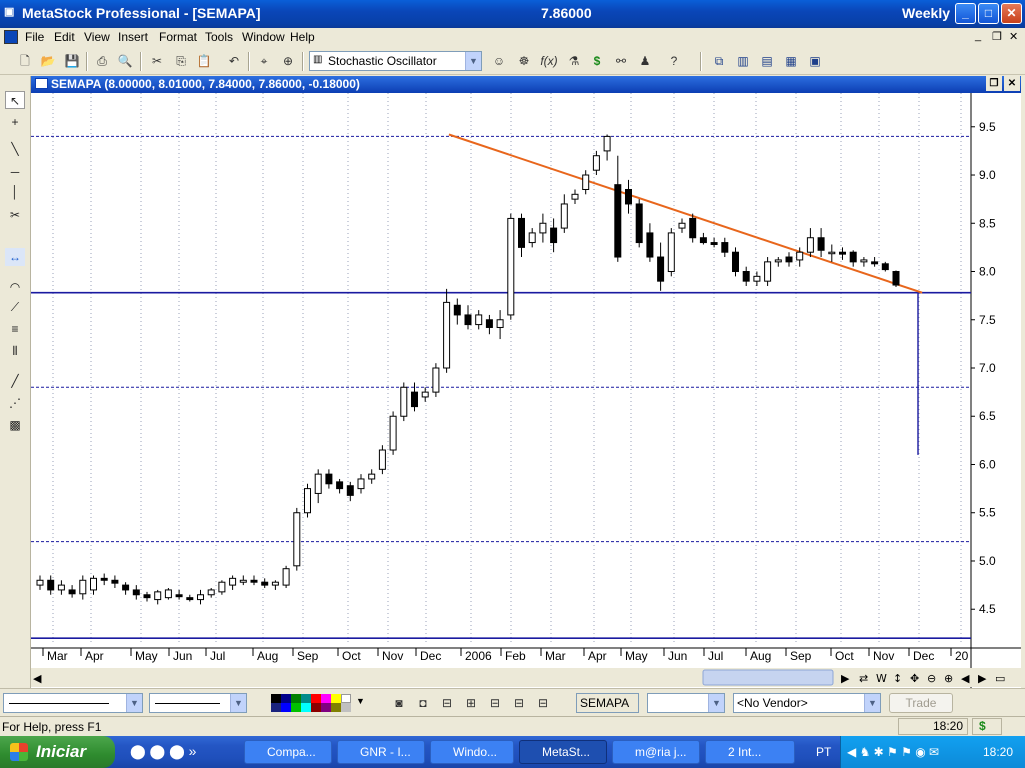  I want to click on zoom-icon: ⊕, so click(288, 61).